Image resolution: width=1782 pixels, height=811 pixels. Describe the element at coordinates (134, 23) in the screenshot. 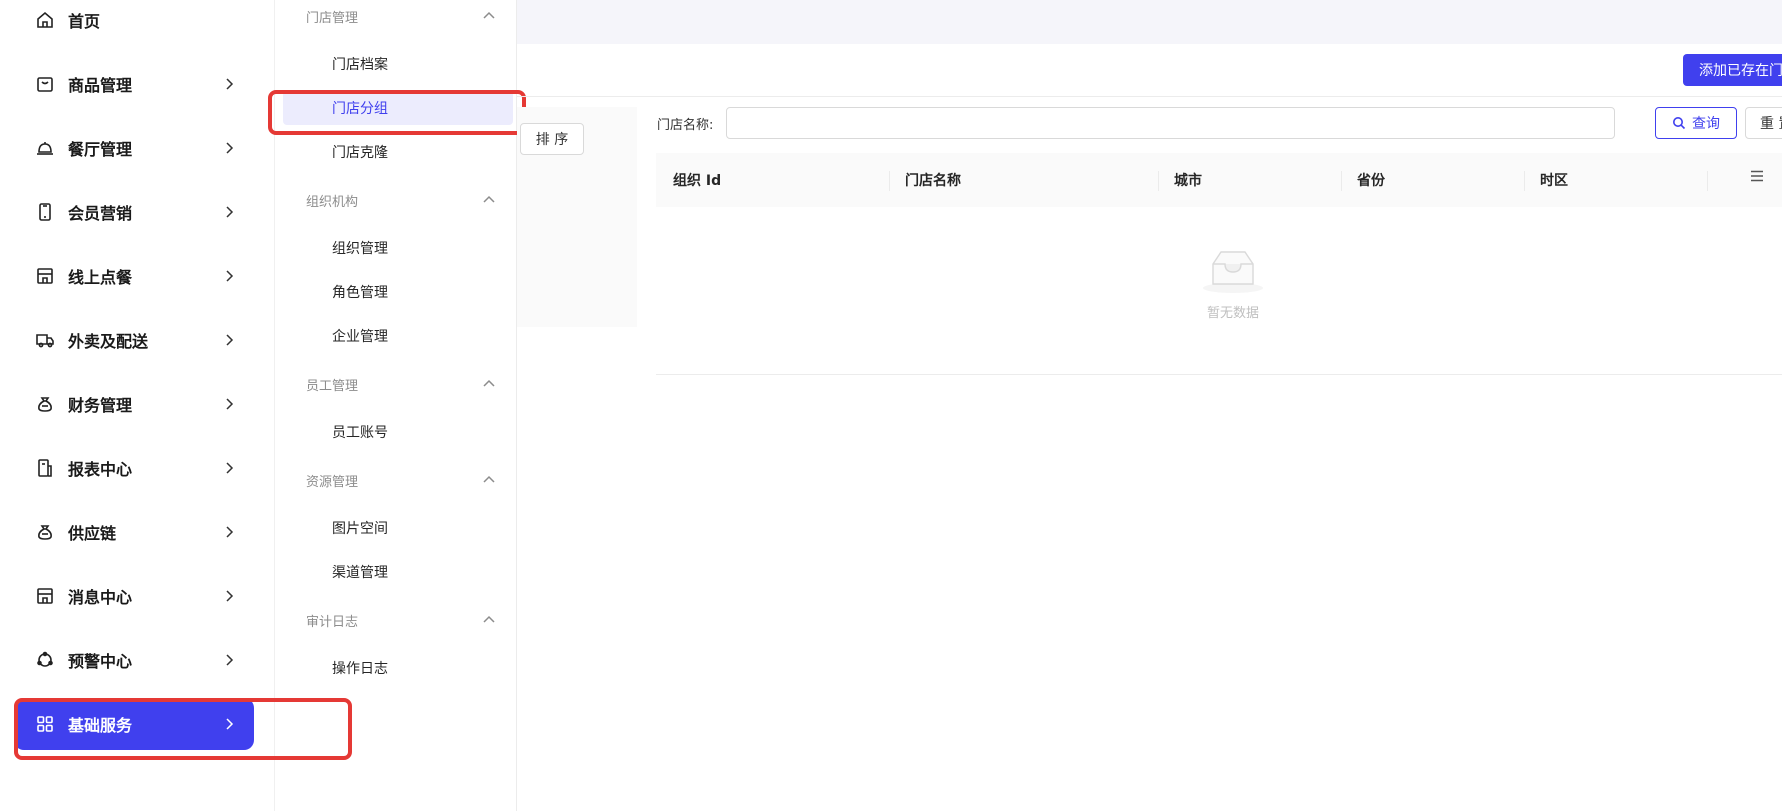

I see `sidebar-item-home: 首页` at that location.